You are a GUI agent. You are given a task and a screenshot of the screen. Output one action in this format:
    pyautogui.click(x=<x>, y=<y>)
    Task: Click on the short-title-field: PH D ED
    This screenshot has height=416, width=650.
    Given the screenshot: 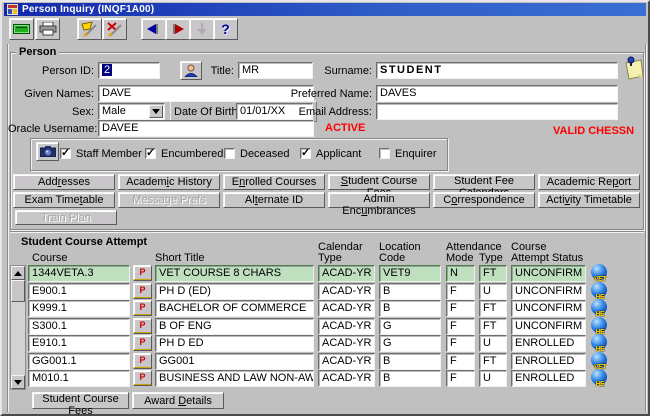 What is the action you would take?
    pyautogui.click(x=234, y=343)
    